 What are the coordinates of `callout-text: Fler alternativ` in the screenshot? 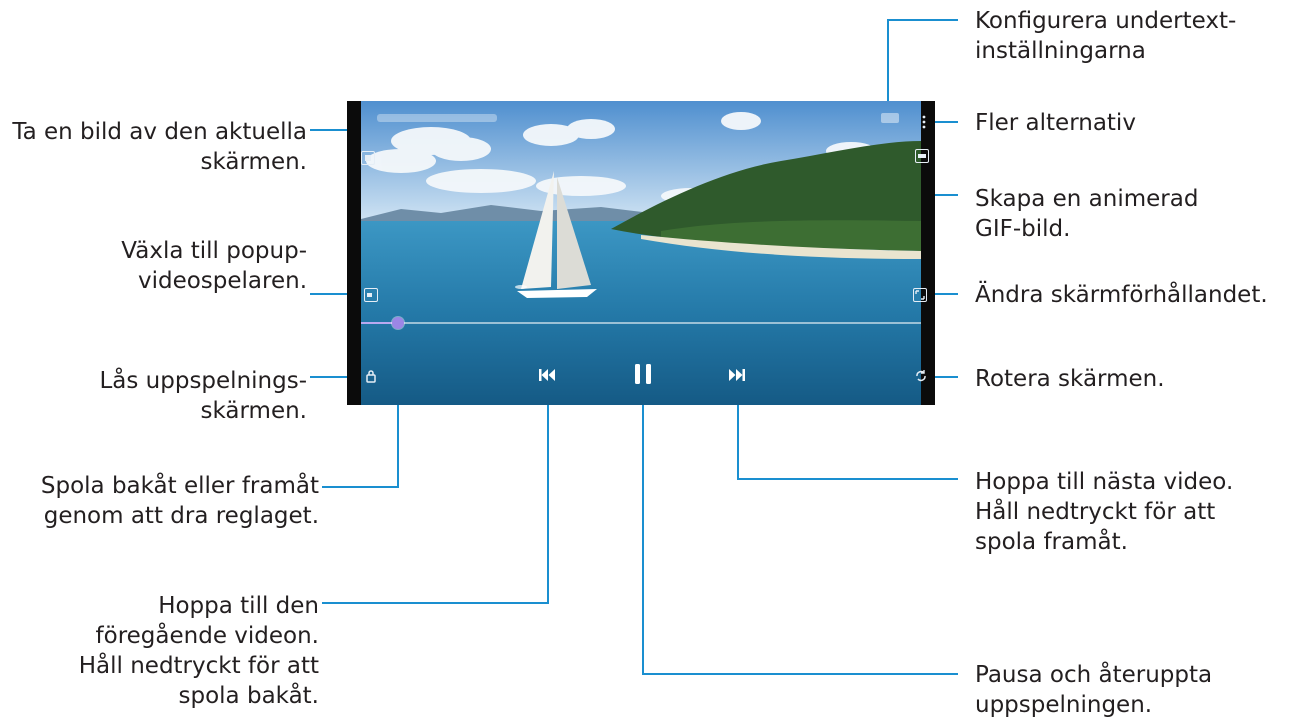 It's located at (1055, 123).